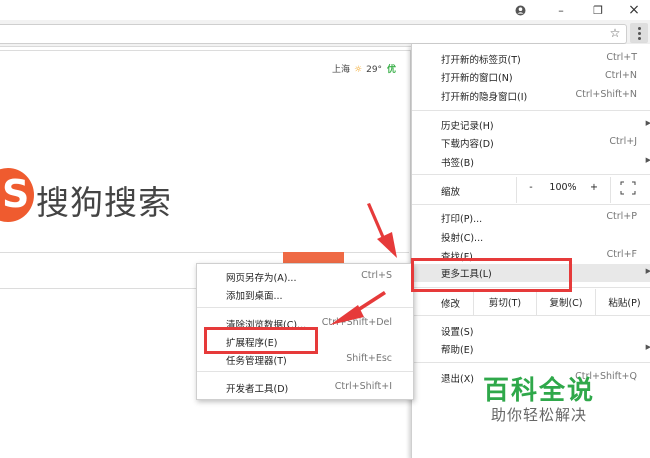  Describe the element at coordinates (539, 415) in the screenshot. I see `watermark-subtitle: 助你轻松解决` at that location.